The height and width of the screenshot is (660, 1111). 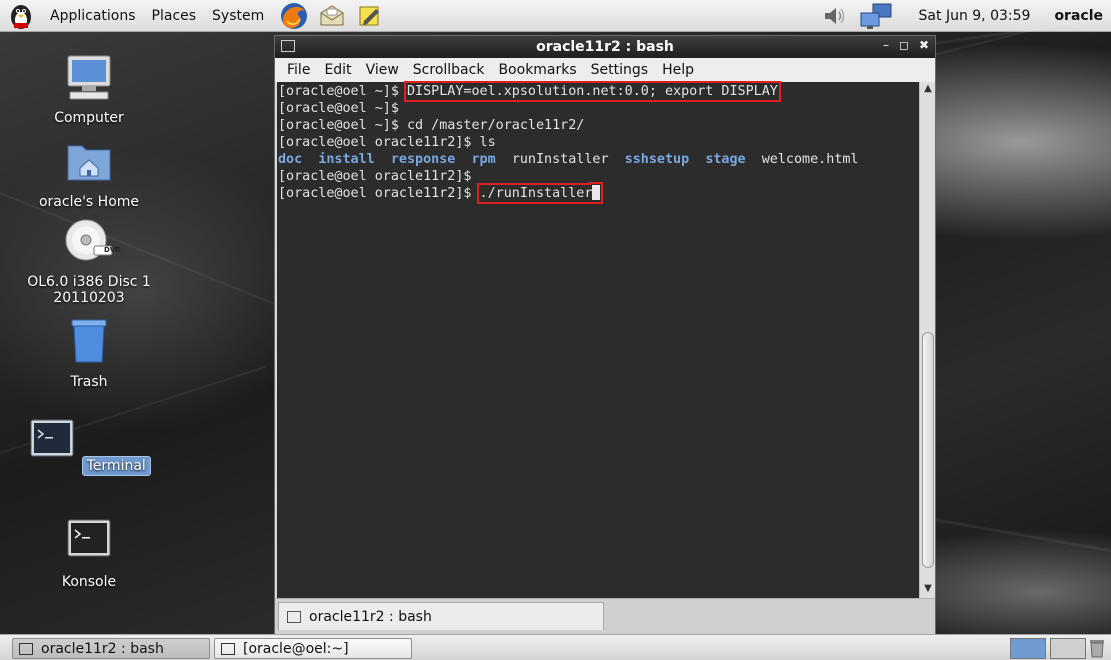 I want to click on menu-view: View, so click(x=382, y=70).